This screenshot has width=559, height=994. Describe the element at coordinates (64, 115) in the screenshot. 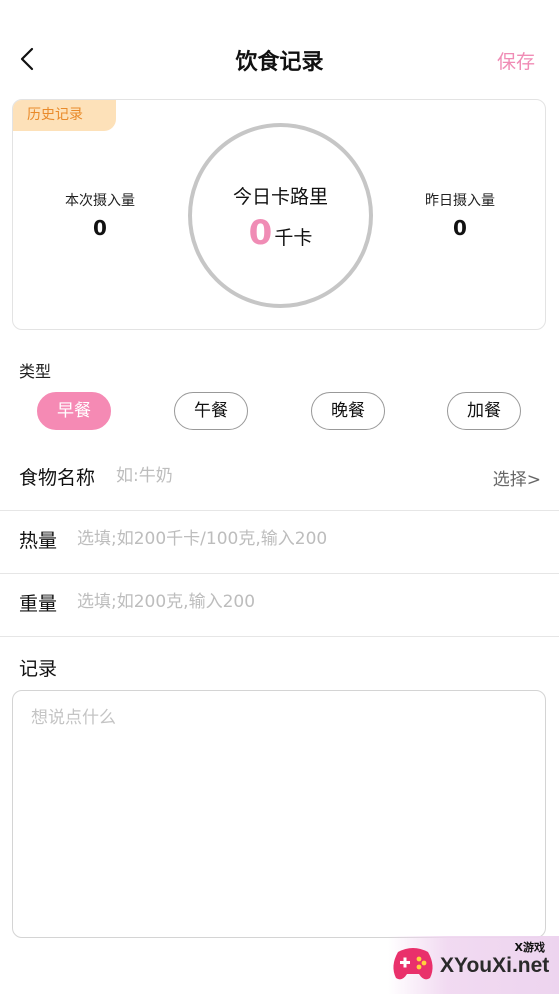

I see `history-record-button: 历史记录` at that location.